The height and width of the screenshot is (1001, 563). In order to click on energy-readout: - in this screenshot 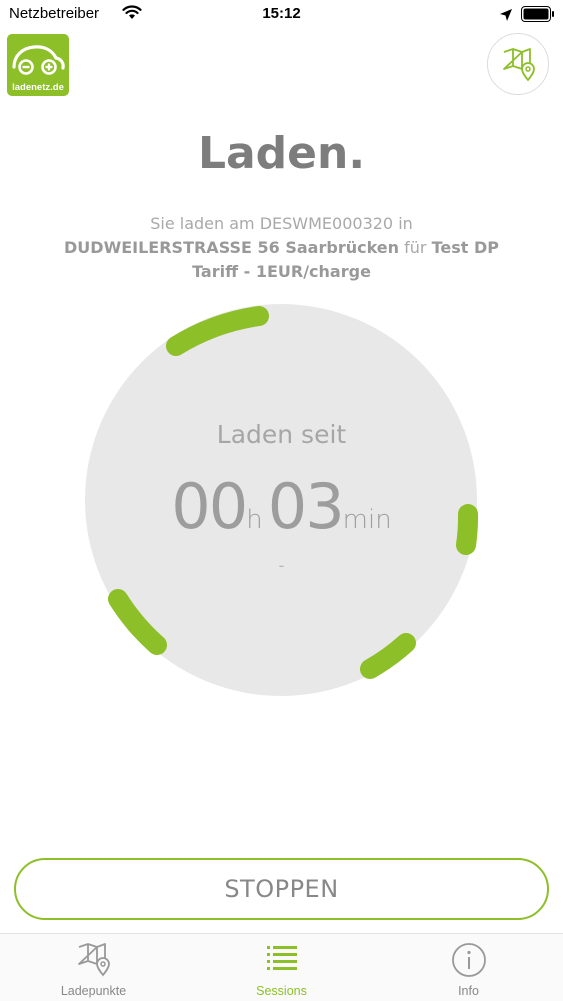, I will do `click(281, 565)`.